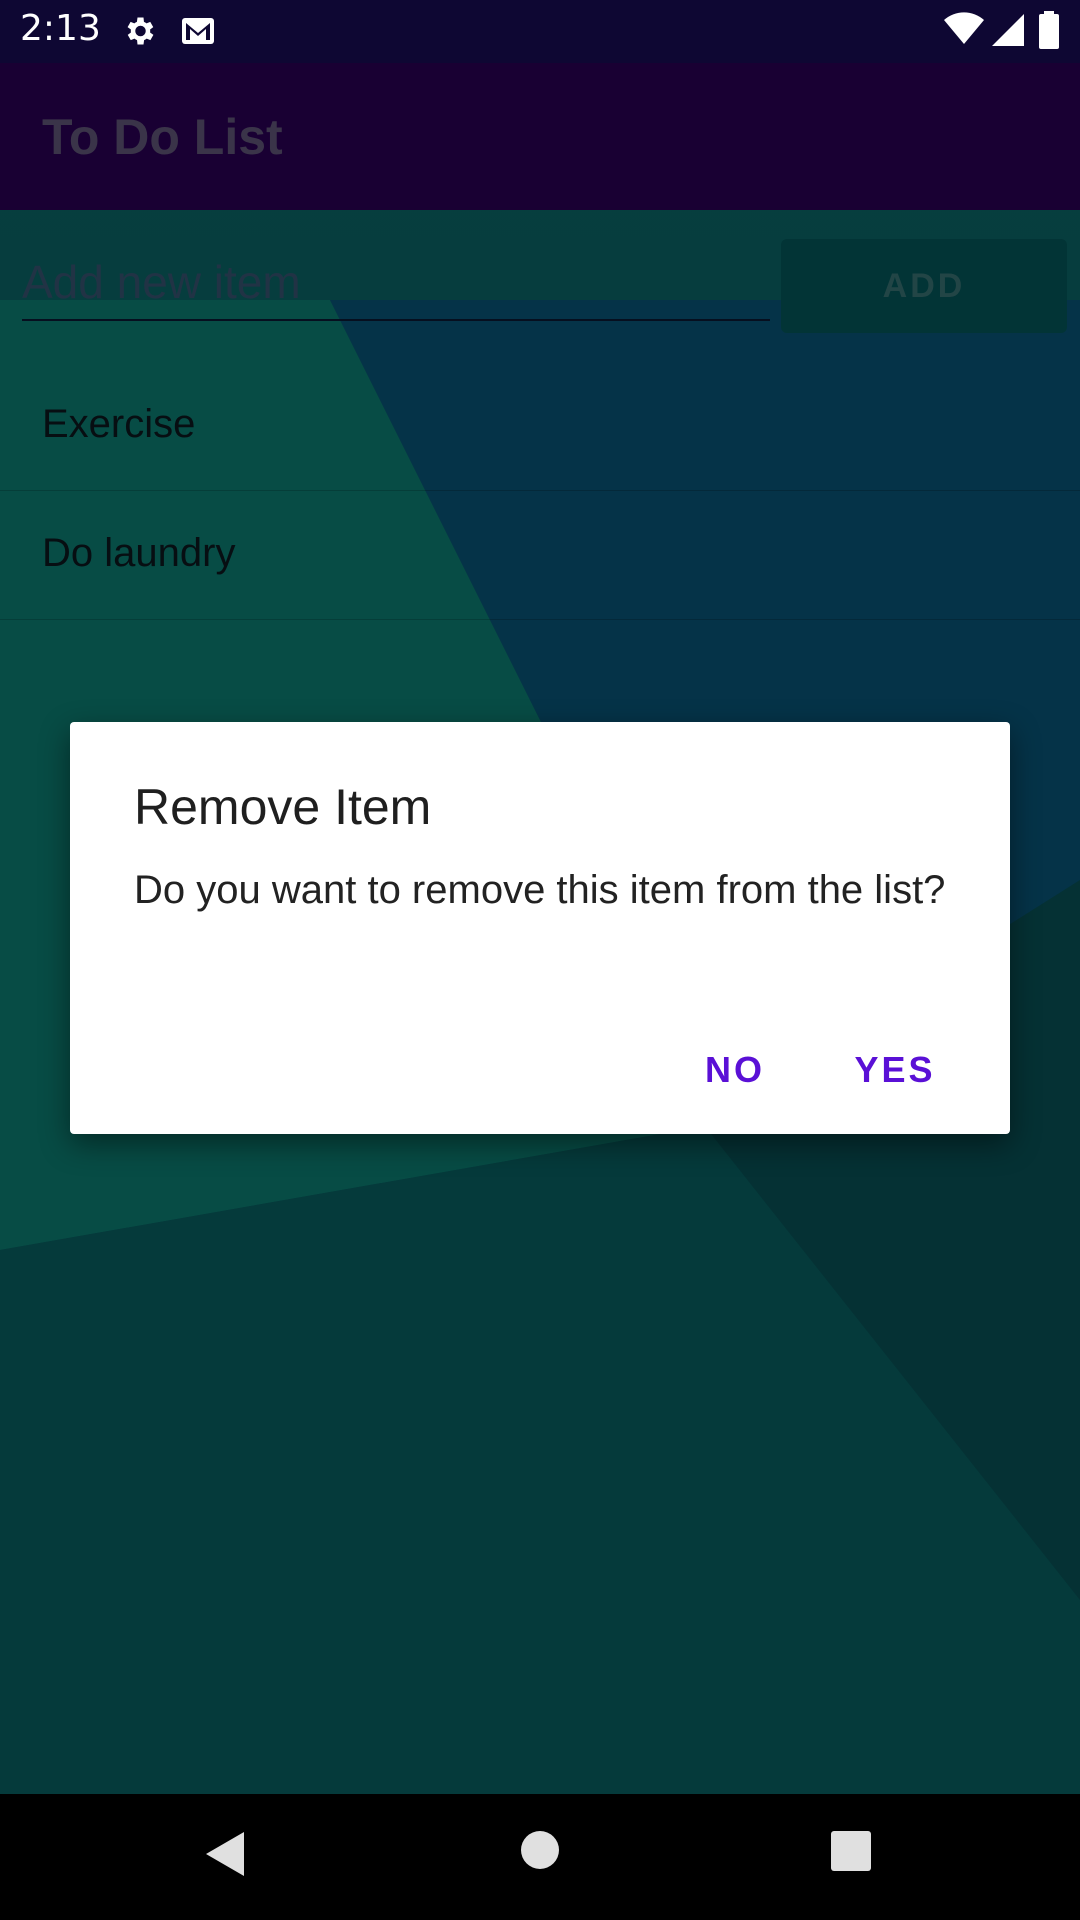 This screenshot has width=1080, height=1920. What do you see at coordinates (1008, 30) in the screenshot?
I see `signal-icon` at bounding box center [1008, 30].